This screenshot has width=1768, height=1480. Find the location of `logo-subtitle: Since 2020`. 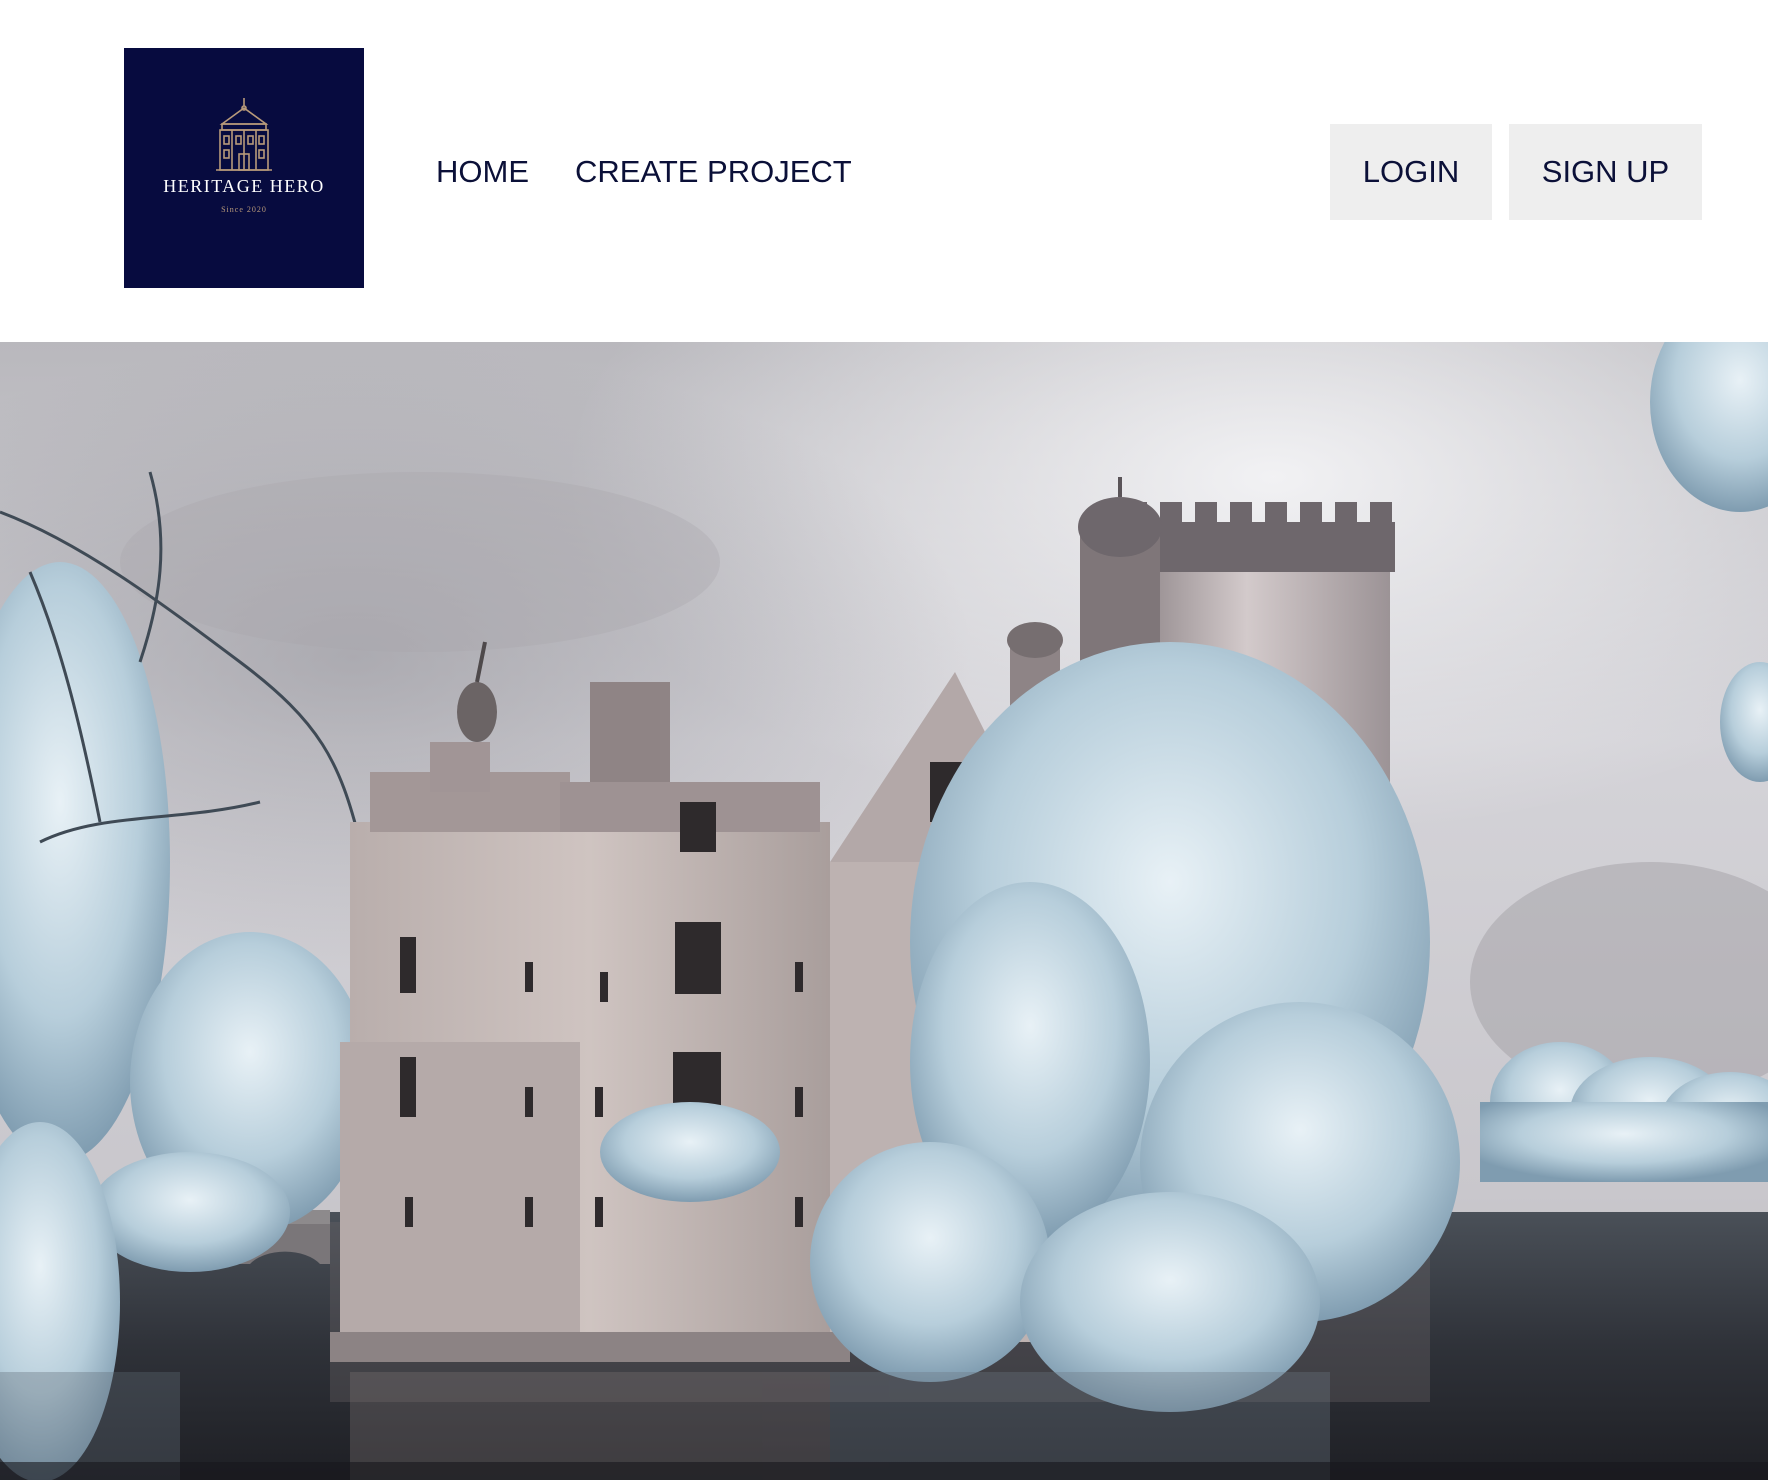

logo-subtitle: Since 2020 is located at coordinates (244, 209).